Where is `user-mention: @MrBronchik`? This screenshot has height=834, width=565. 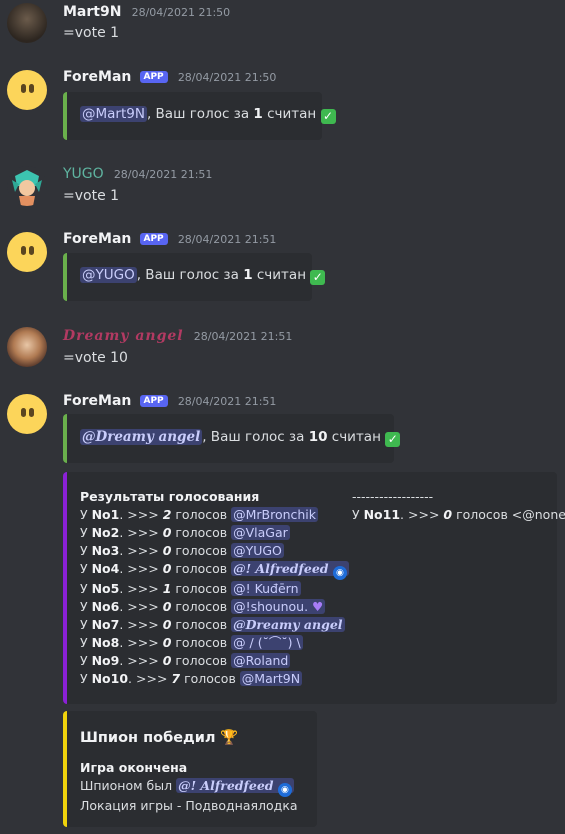
user-mention: @MrBronchik is located at coordinates (275, 514).